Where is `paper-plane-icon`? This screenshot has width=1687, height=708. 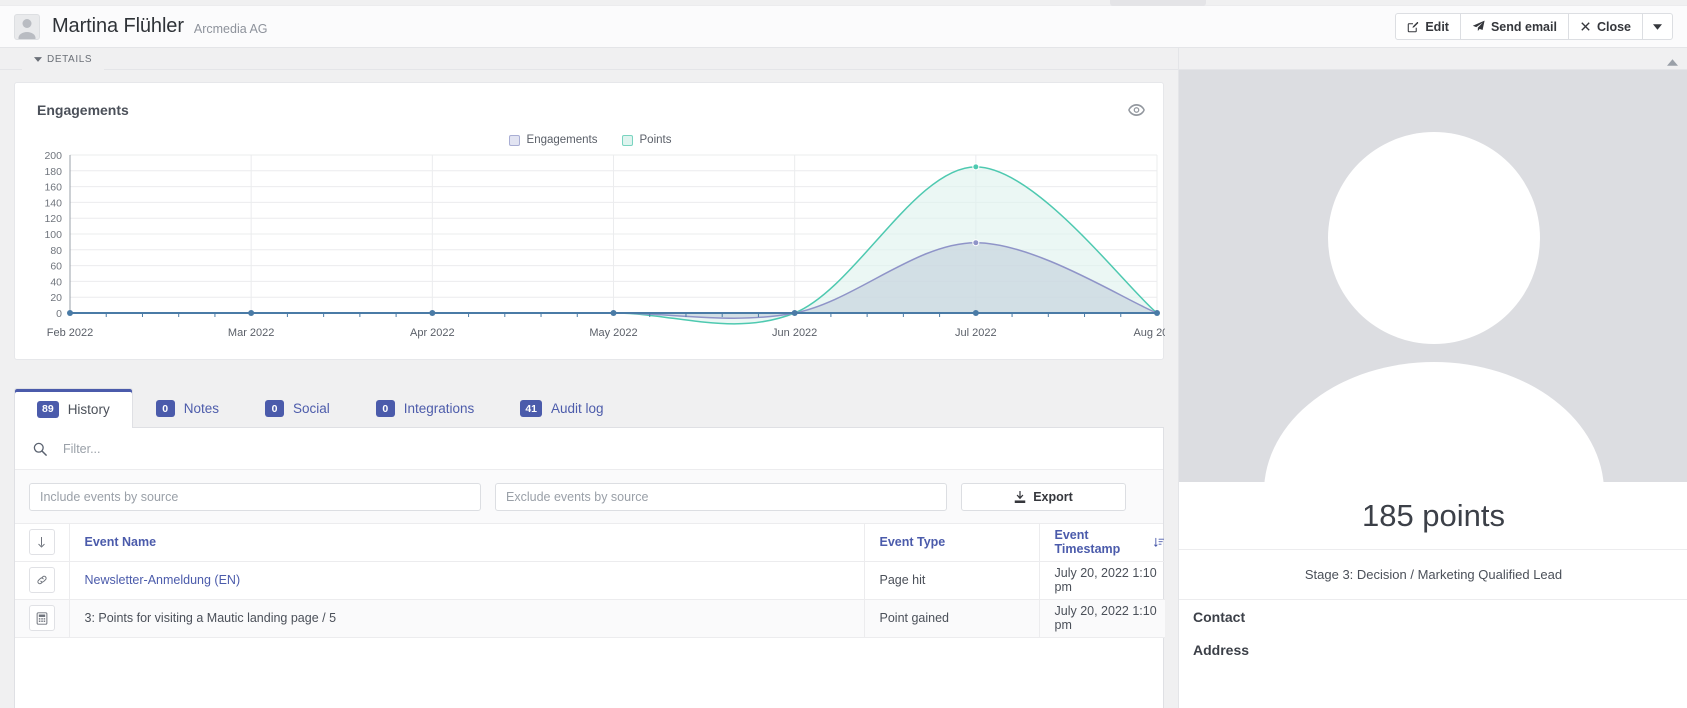 paper-plane-icon is located at coordinates (1478, 25).